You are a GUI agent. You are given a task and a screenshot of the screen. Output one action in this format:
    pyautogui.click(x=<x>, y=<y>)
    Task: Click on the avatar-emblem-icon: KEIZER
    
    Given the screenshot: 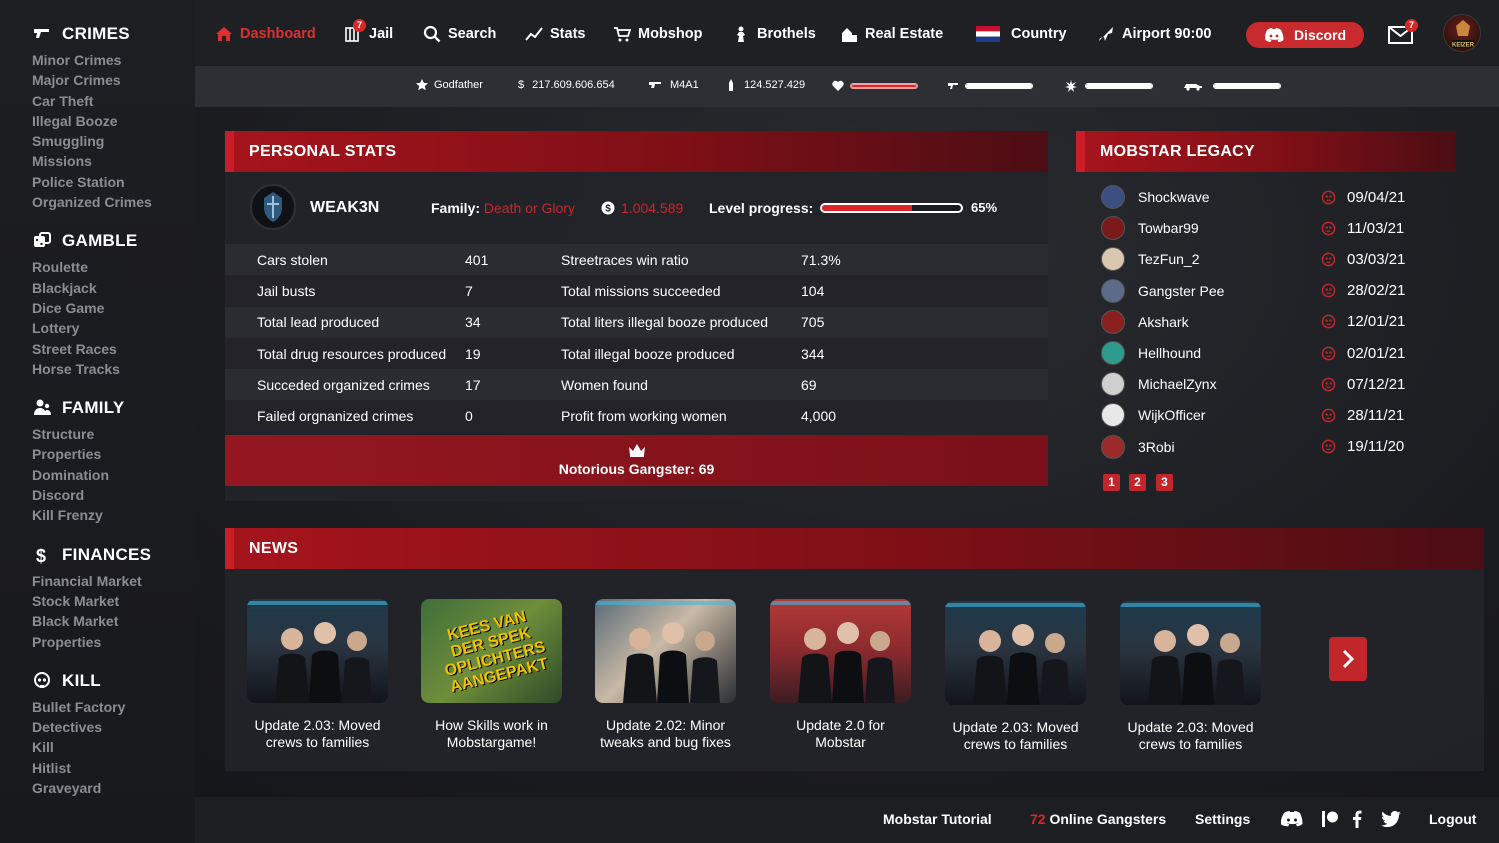 What is the action you would take?
    pyautogui.click(x=1463, y=34)
    